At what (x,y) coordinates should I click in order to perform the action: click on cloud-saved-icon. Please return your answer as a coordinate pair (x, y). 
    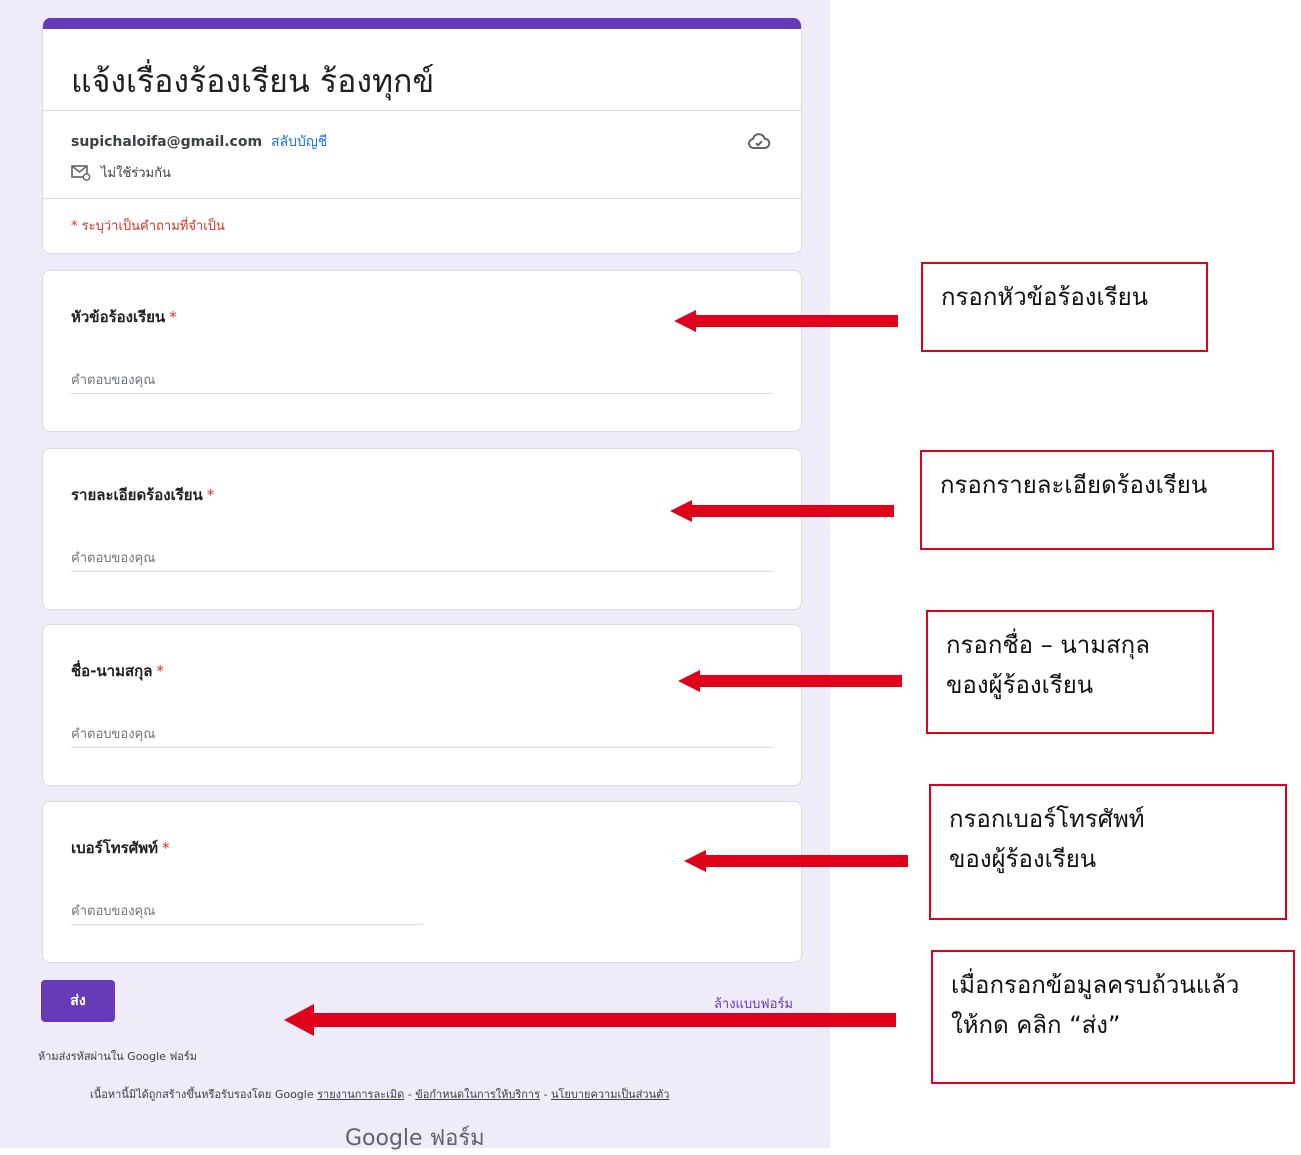
    Looking at the image, I should click on (759, 141).